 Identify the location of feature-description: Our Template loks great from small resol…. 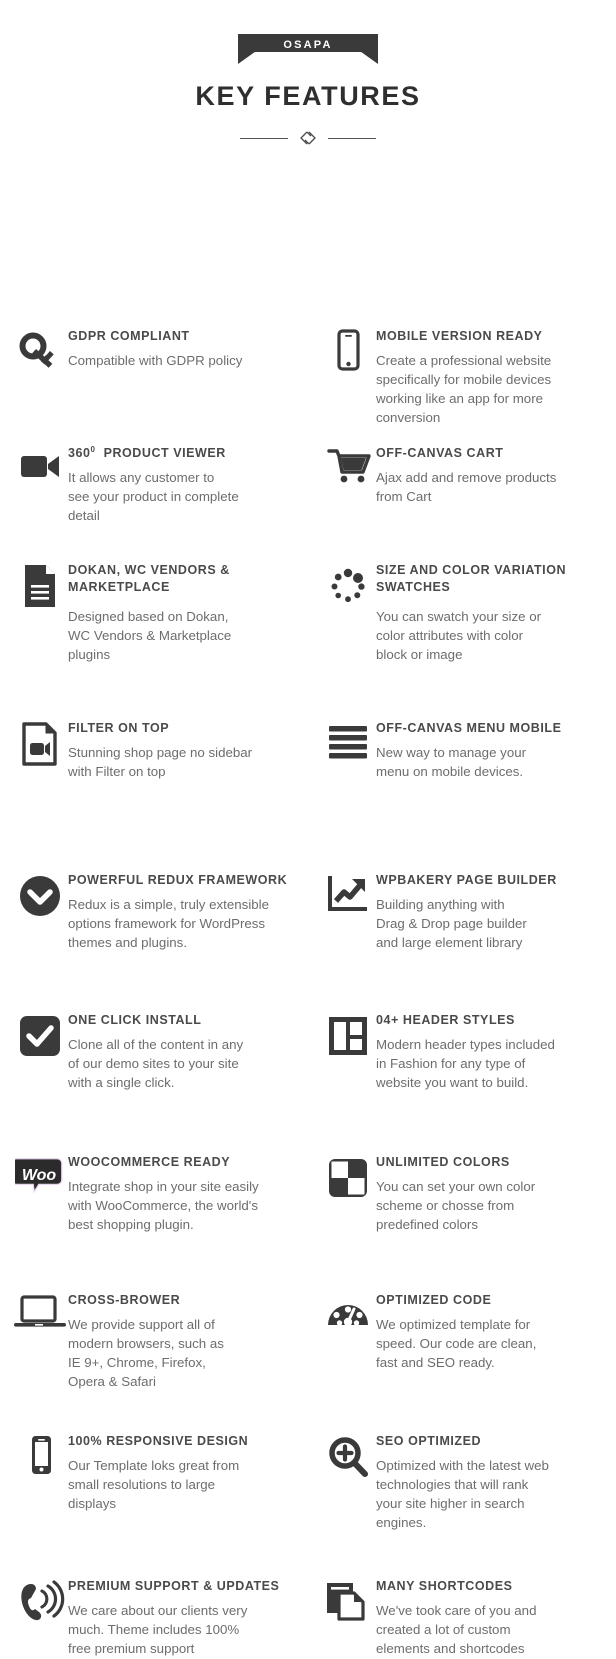
(158, 1485).